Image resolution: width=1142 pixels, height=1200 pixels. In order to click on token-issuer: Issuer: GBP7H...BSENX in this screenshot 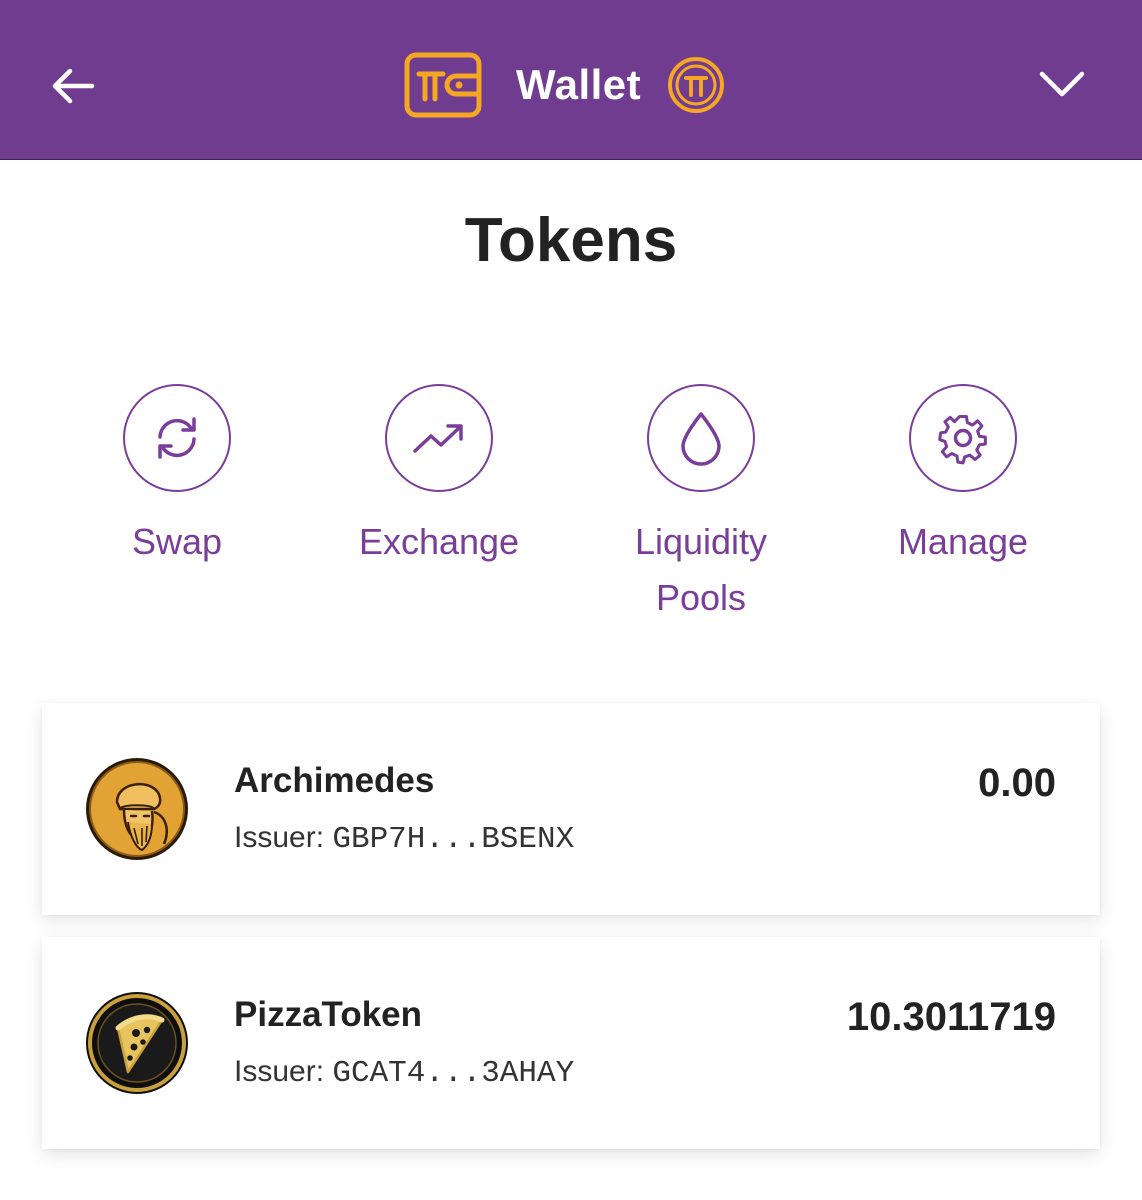, I will do `click(404, 839)`.